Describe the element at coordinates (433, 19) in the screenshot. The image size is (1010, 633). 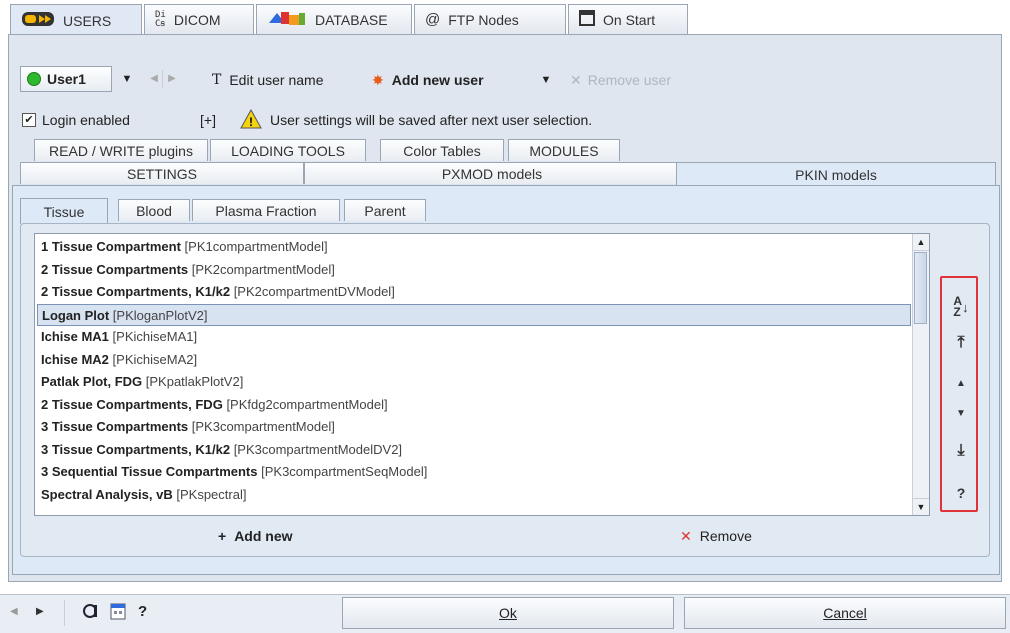
I see `at-icon: @` at that location.